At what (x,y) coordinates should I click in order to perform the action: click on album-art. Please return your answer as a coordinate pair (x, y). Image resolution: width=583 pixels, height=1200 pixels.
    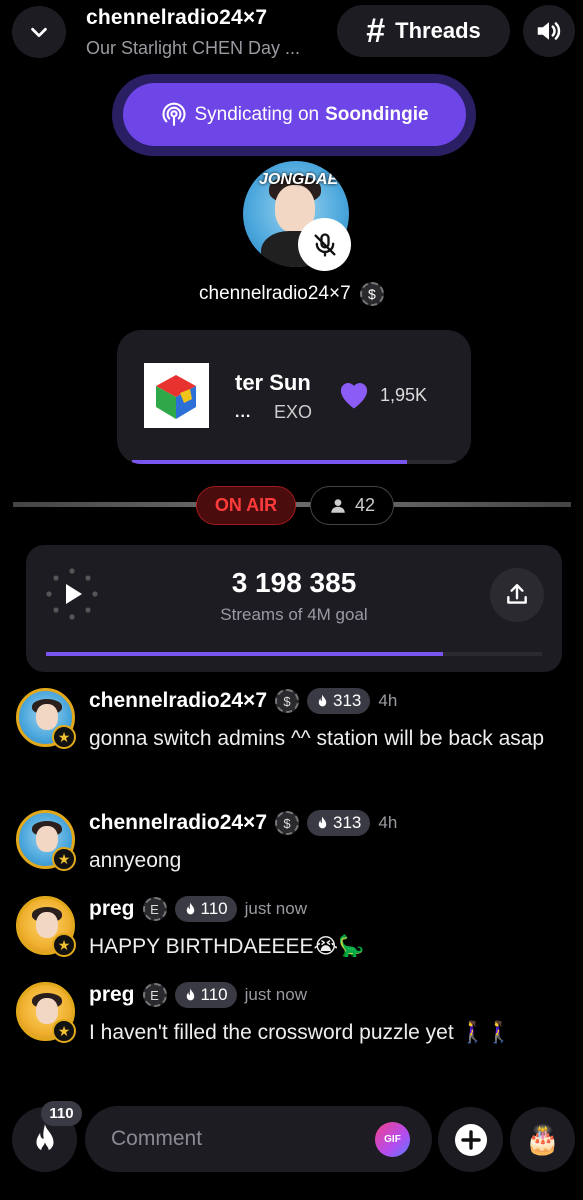
    Looking at the image, I should click on (176, 395).